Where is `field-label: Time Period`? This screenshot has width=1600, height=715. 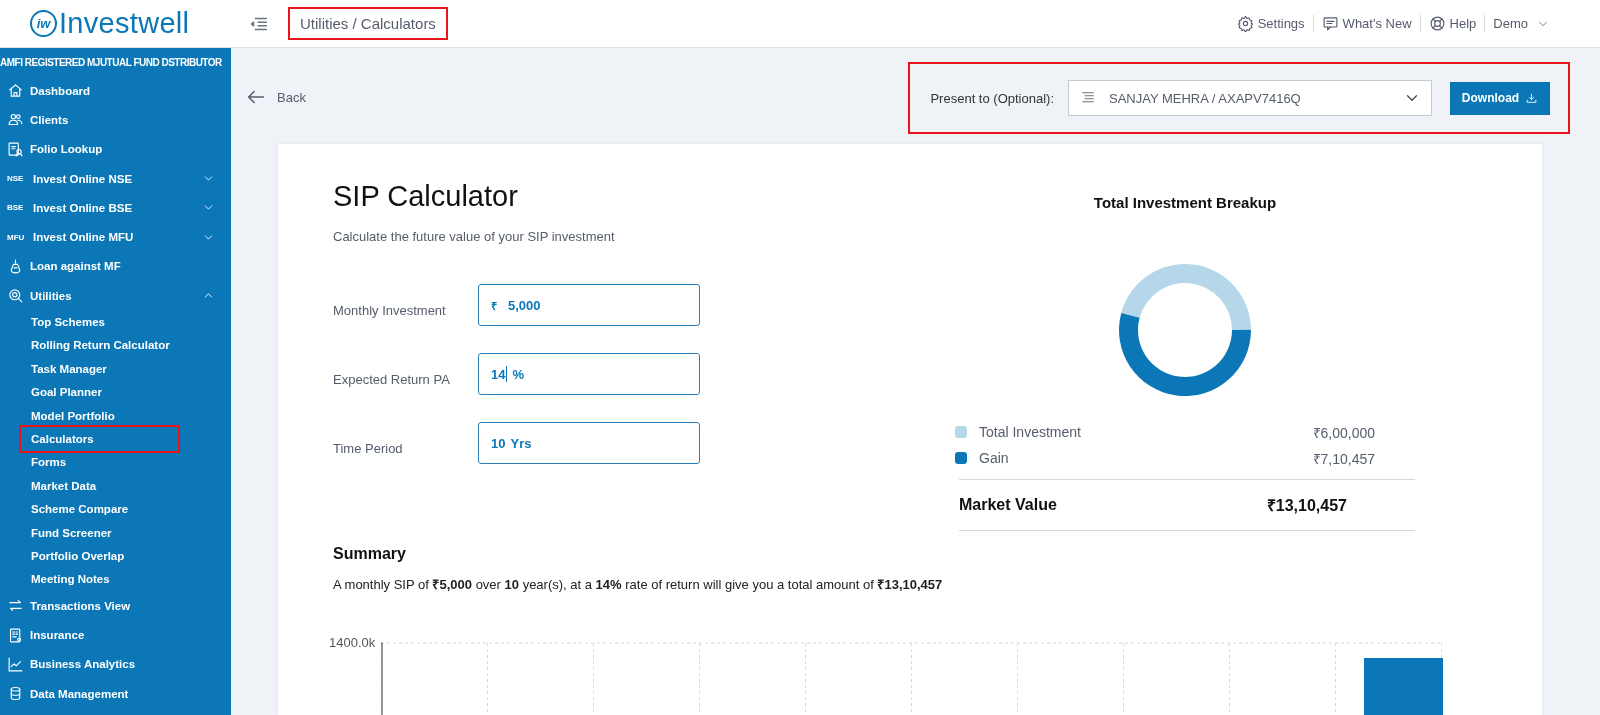 field-label: Time Period is located at coordinates (368, 447).